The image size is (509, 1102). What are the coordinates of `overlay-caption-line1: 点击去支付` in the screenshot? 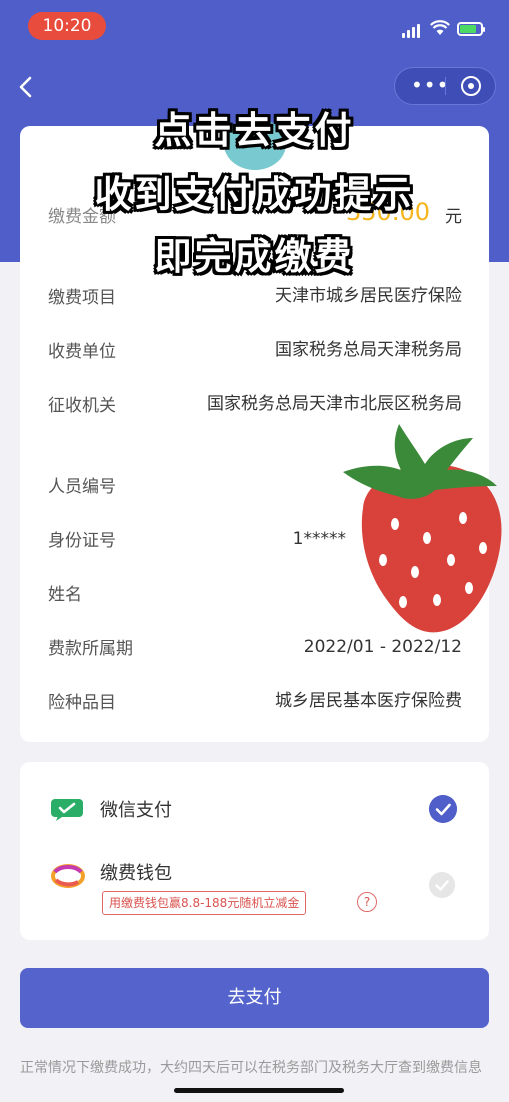 It's located at (254, 130).